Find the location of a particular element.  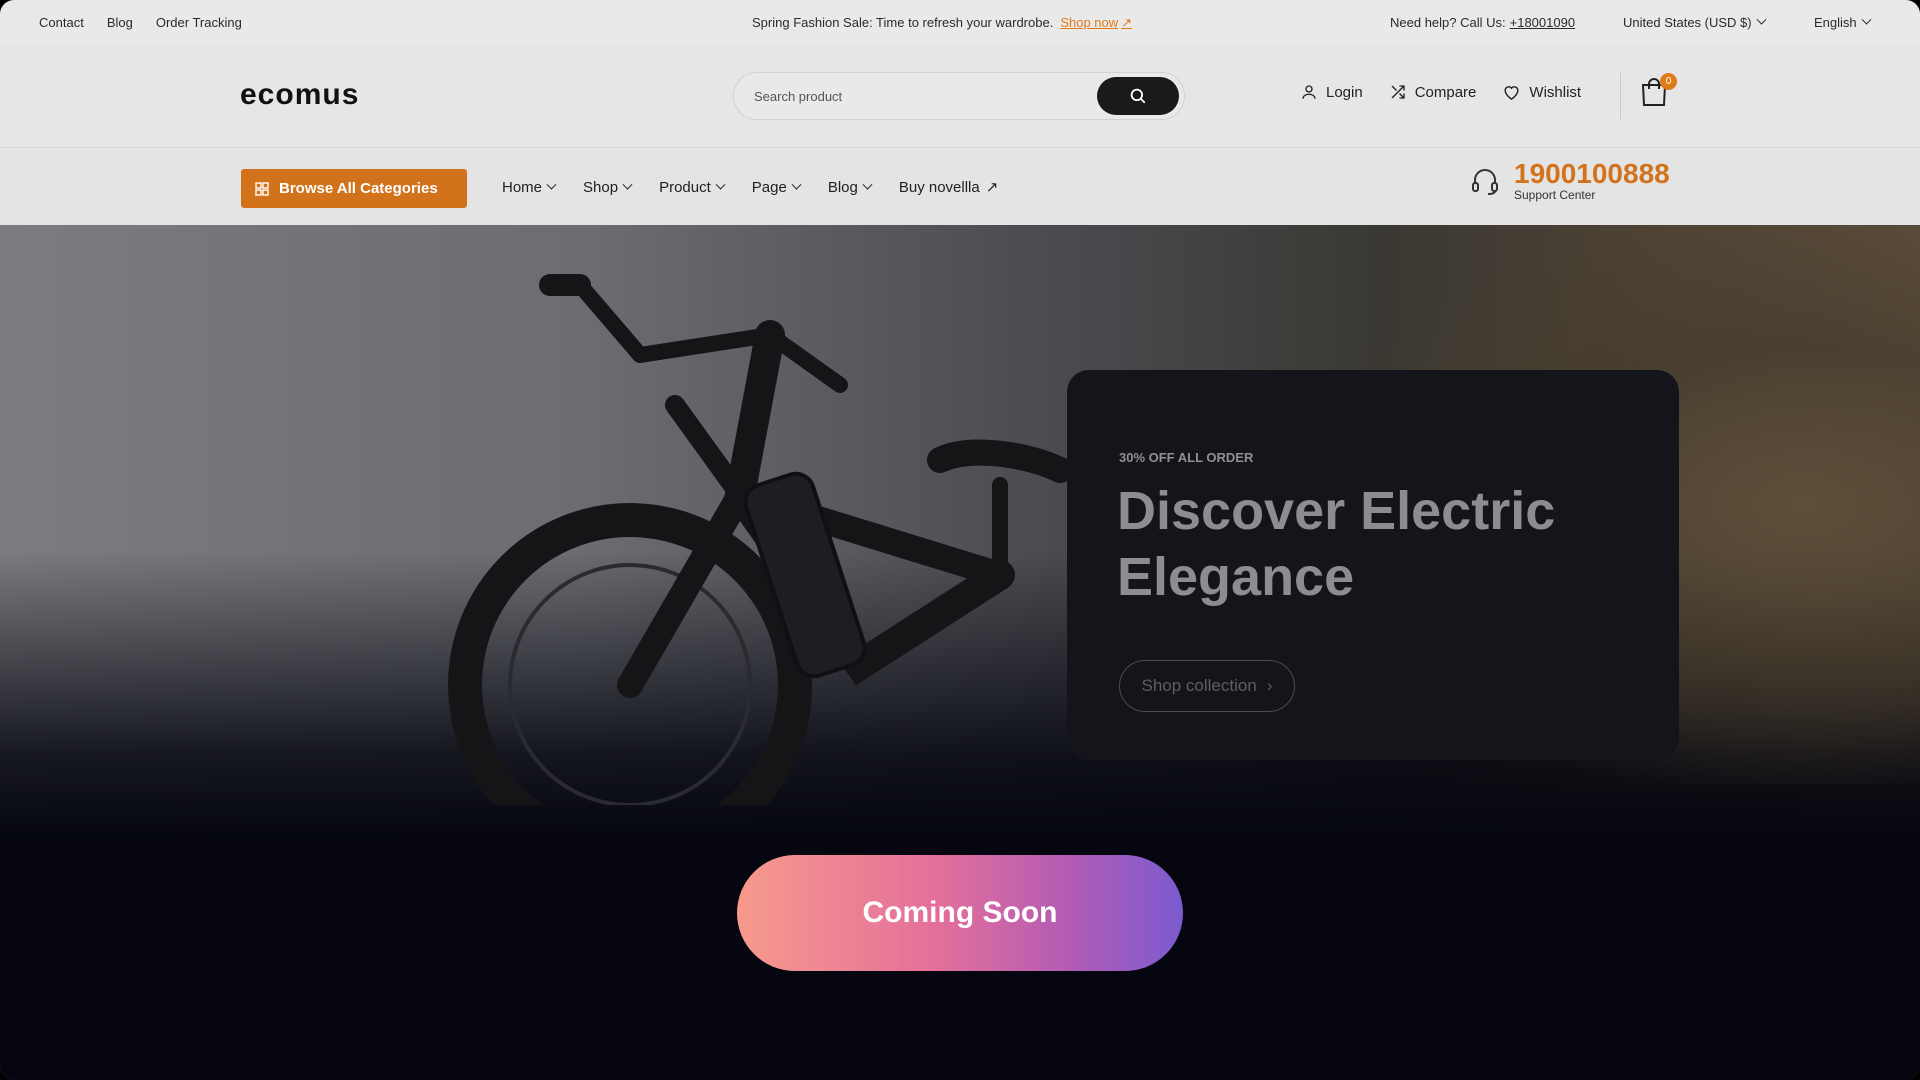

compare-button: Compare is located at coordinates (1433, 92).